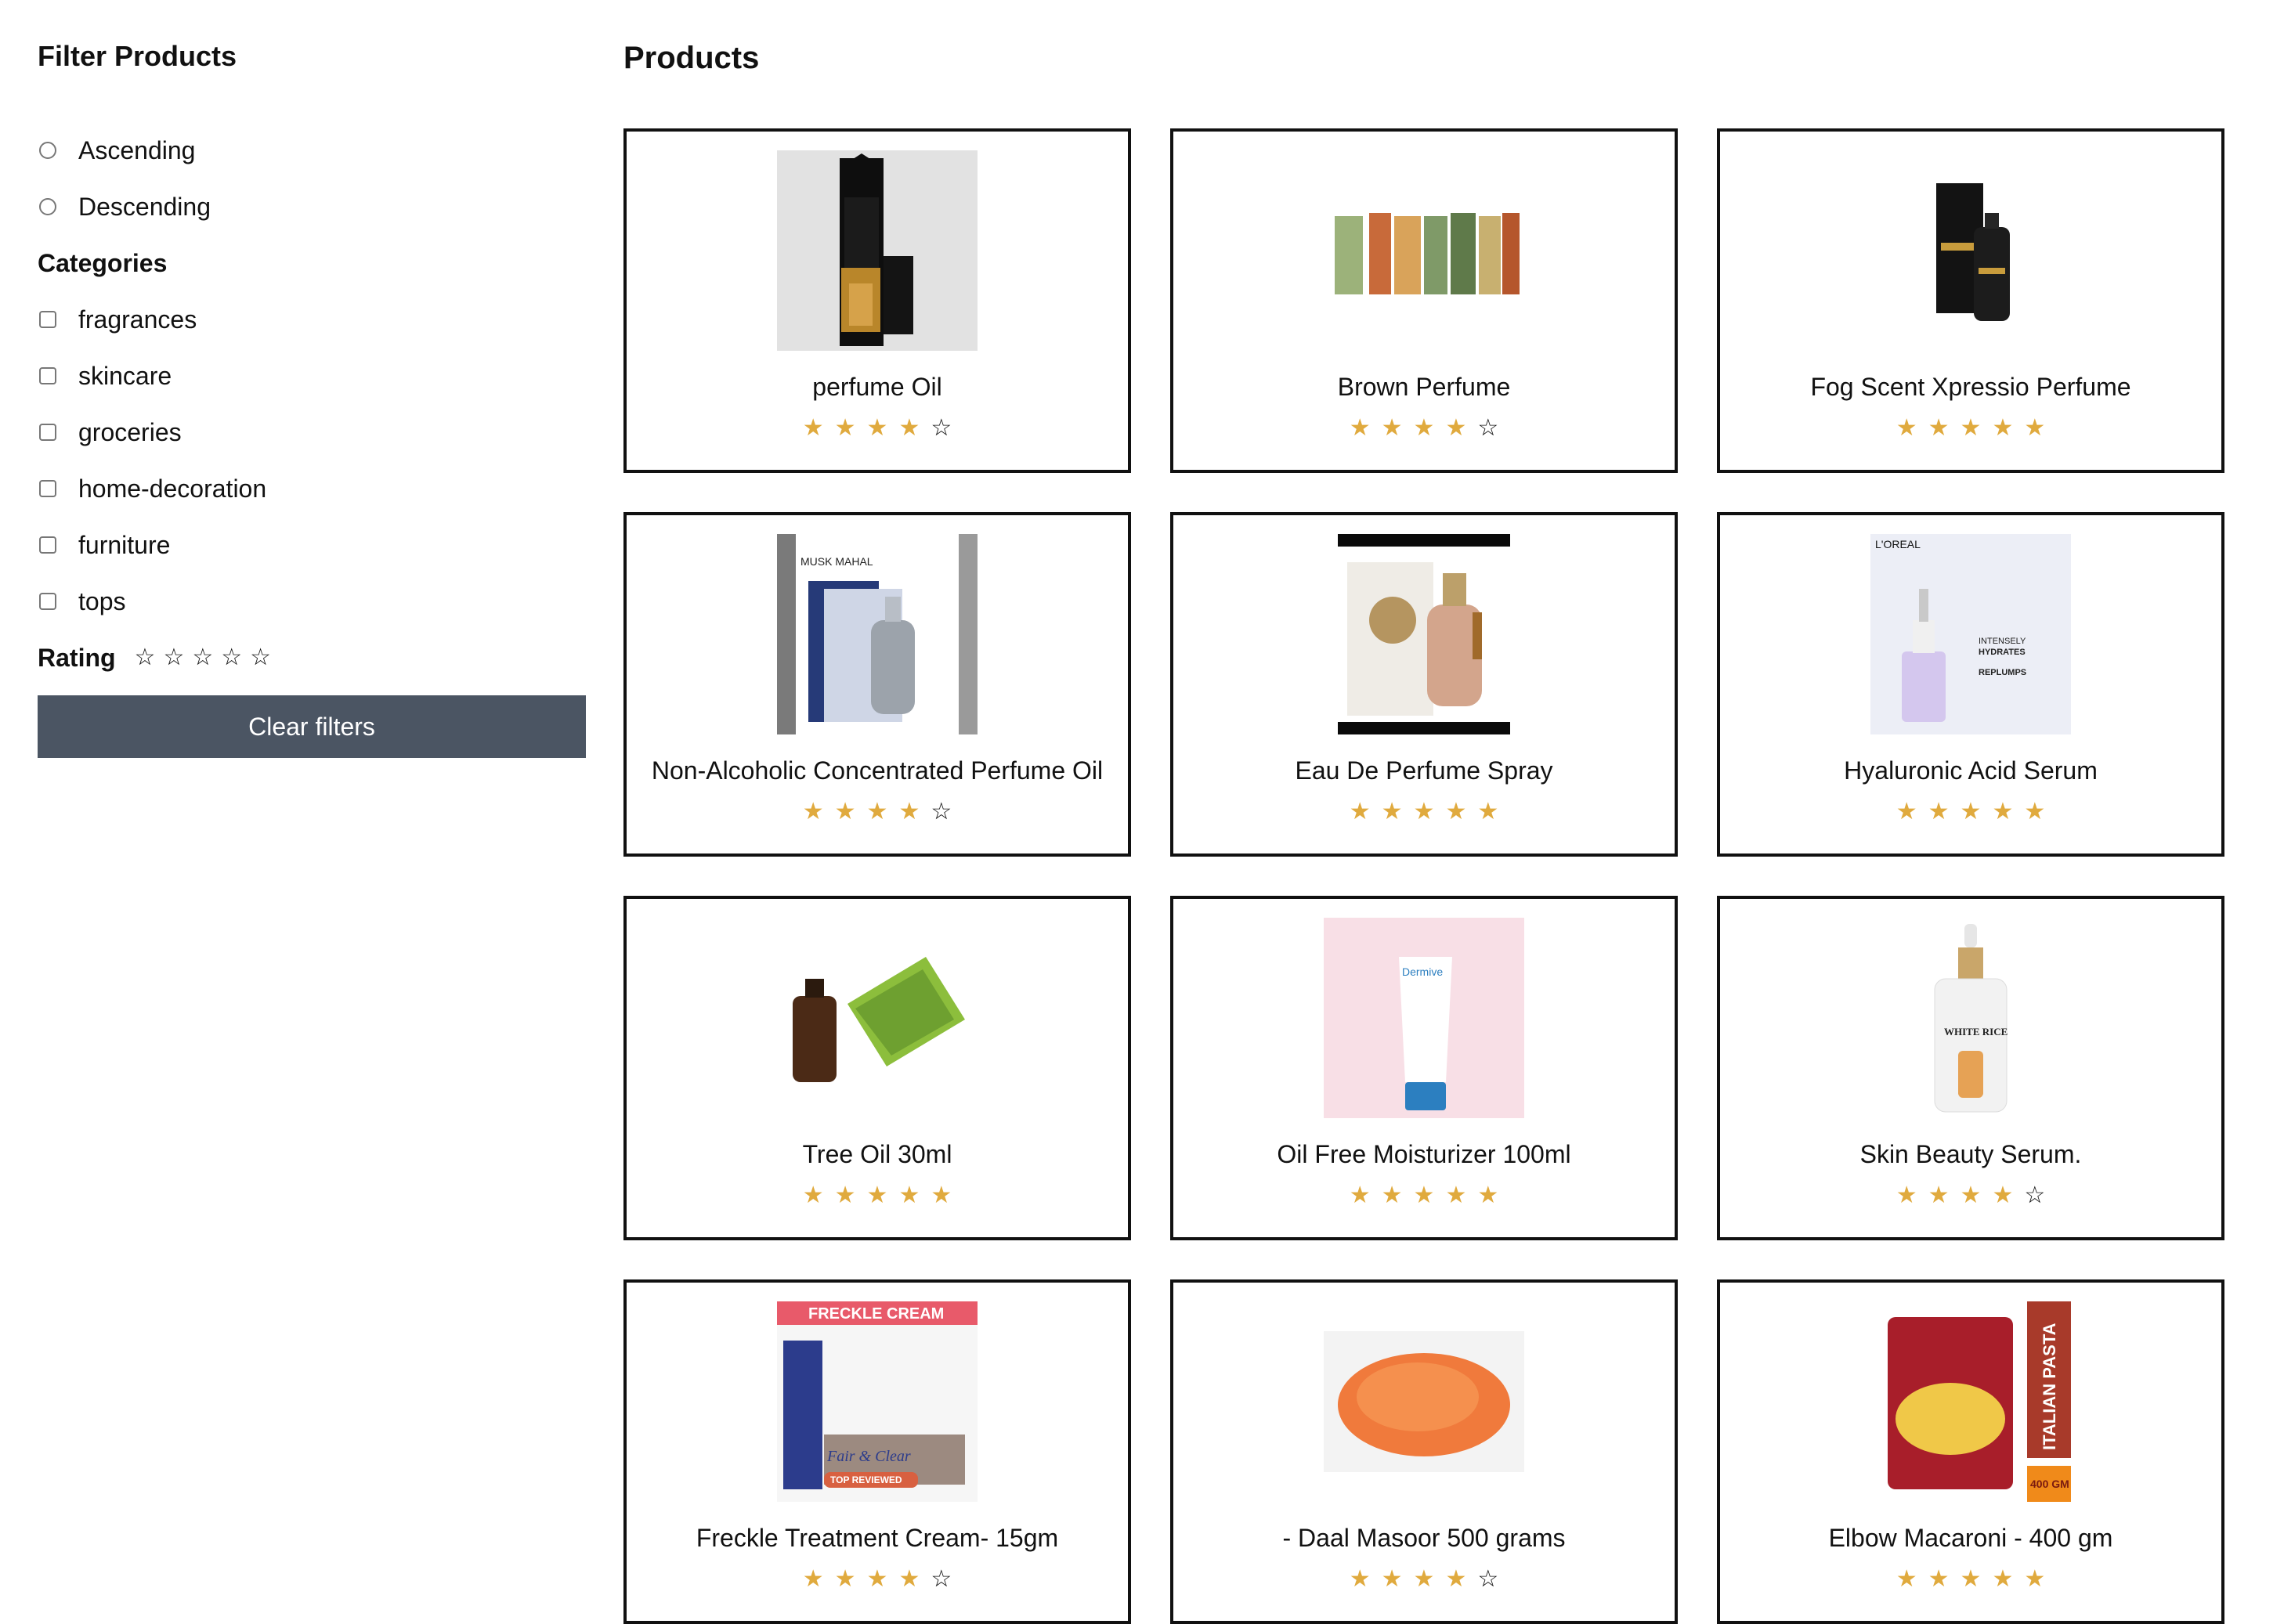 The height and width of the screenshot is (1624, 2284). What do you see at coordinates (47, 488) in the screenshot?
I see `checkbox-home-decoration` at bounding box center [47, 488].